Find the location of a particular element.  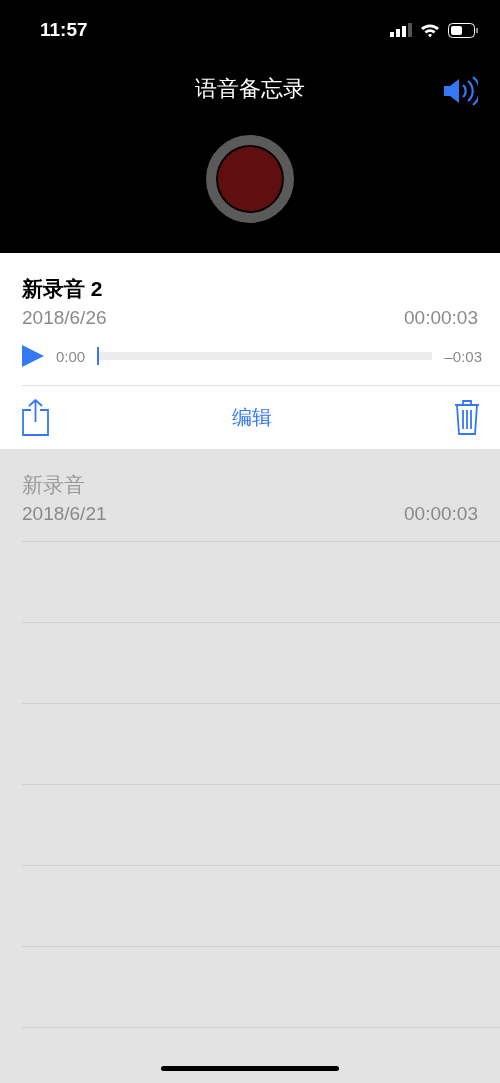

screen-title: 语音备忘录 is located at coordinates (250, 89).